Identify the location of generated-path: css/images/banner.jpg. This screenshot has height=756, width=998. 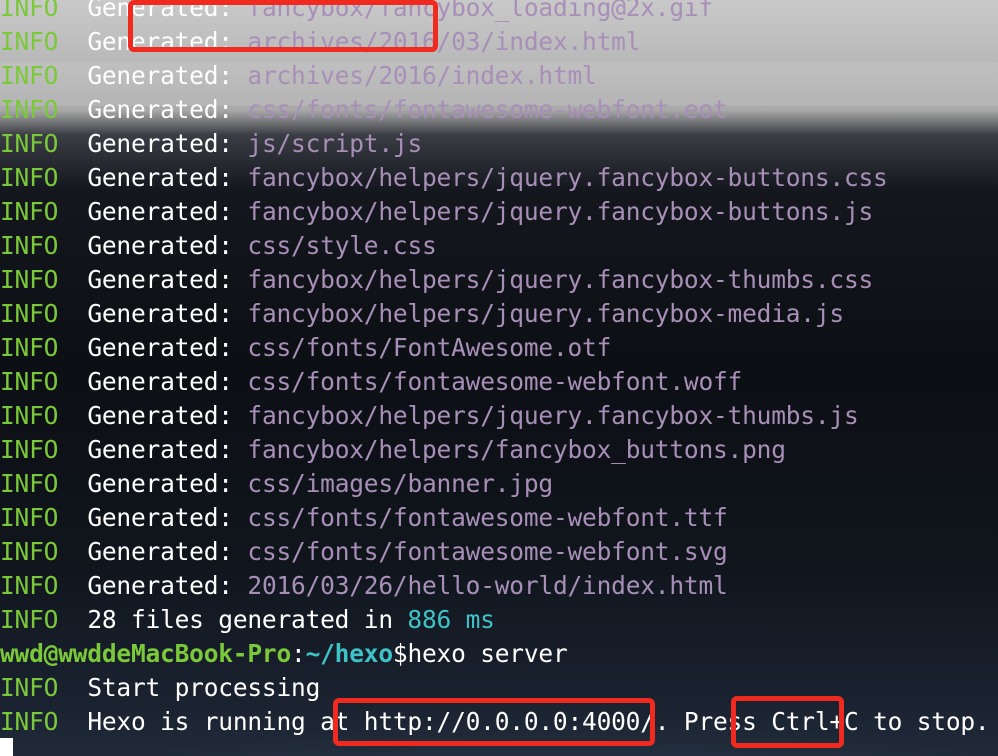
(400, 483).